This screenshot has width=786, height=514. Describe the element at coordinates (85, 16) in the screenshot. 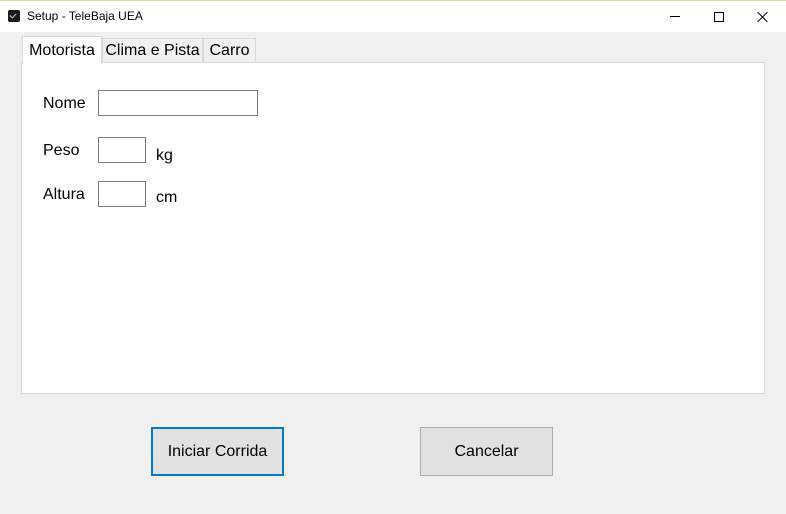

I see `window-title: Setup - TeleBaja UEA` at that location.